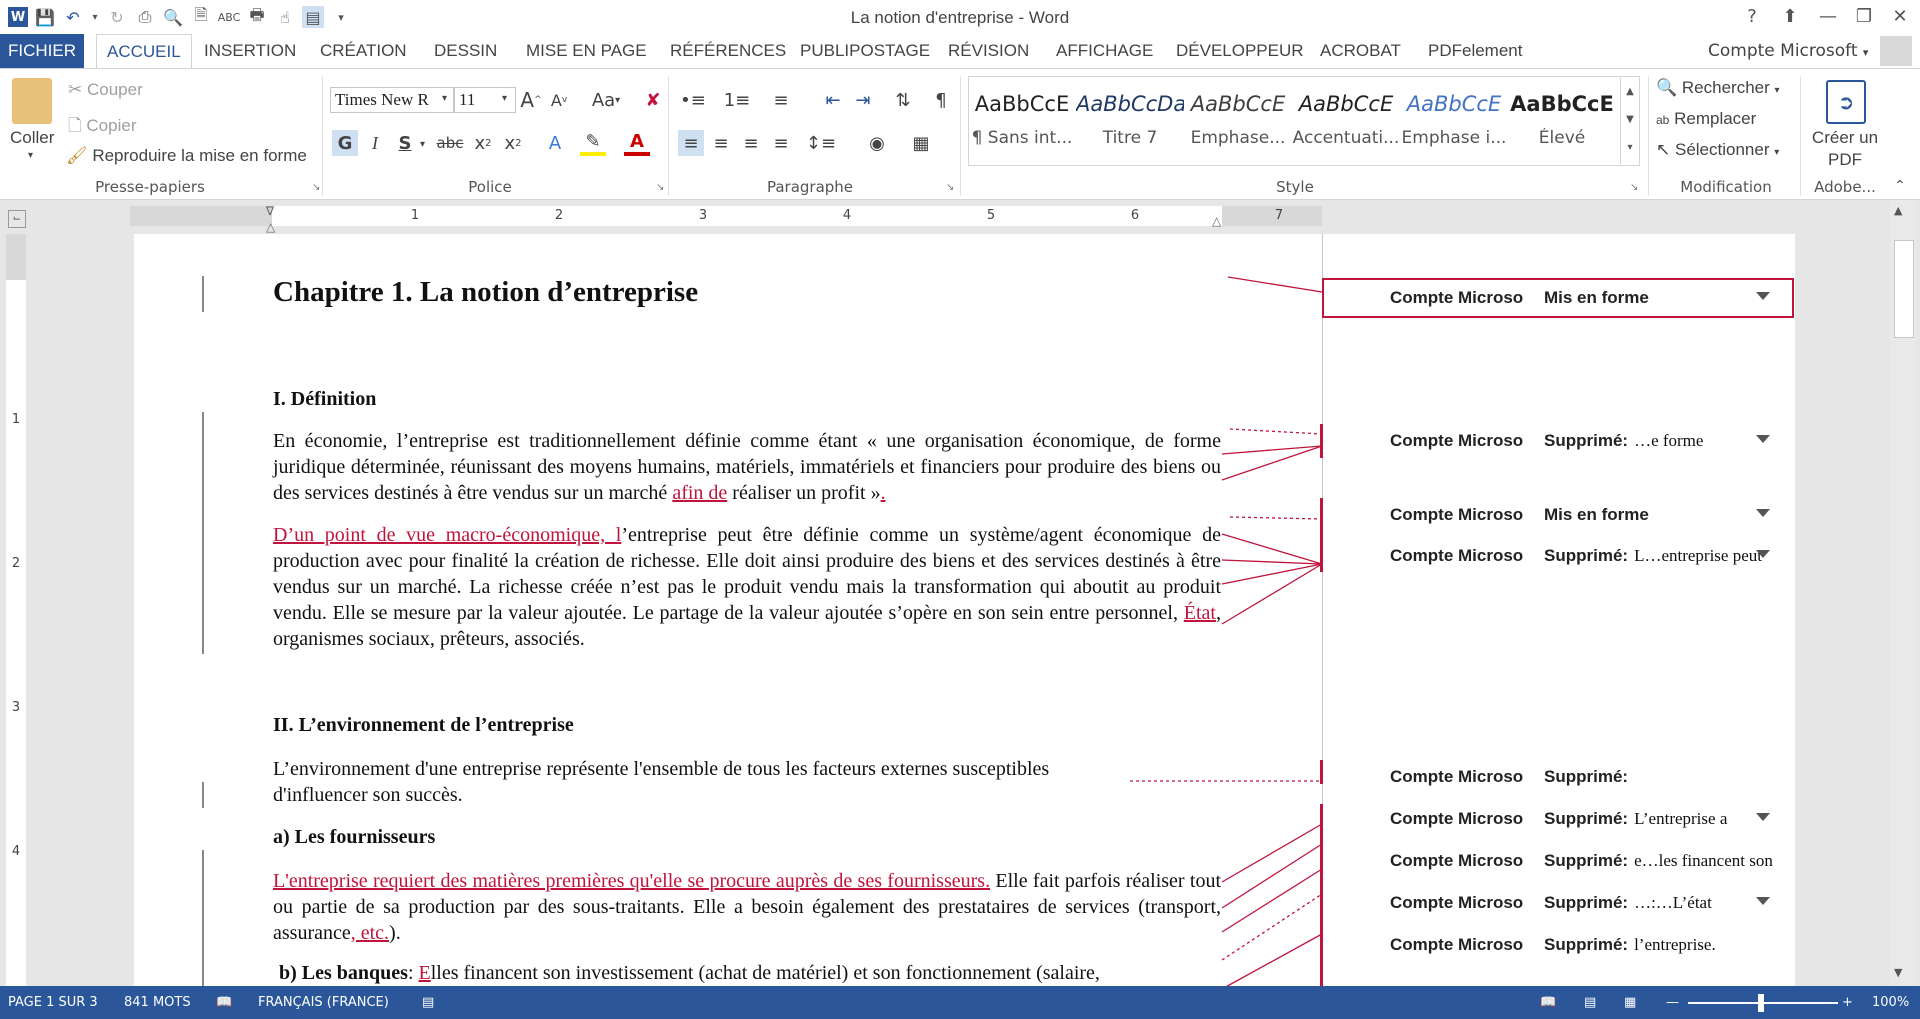 The height and width of the screenshot is (1019, 1920). I want to click on tab-home: ACCUEIL, so click(144, 51).